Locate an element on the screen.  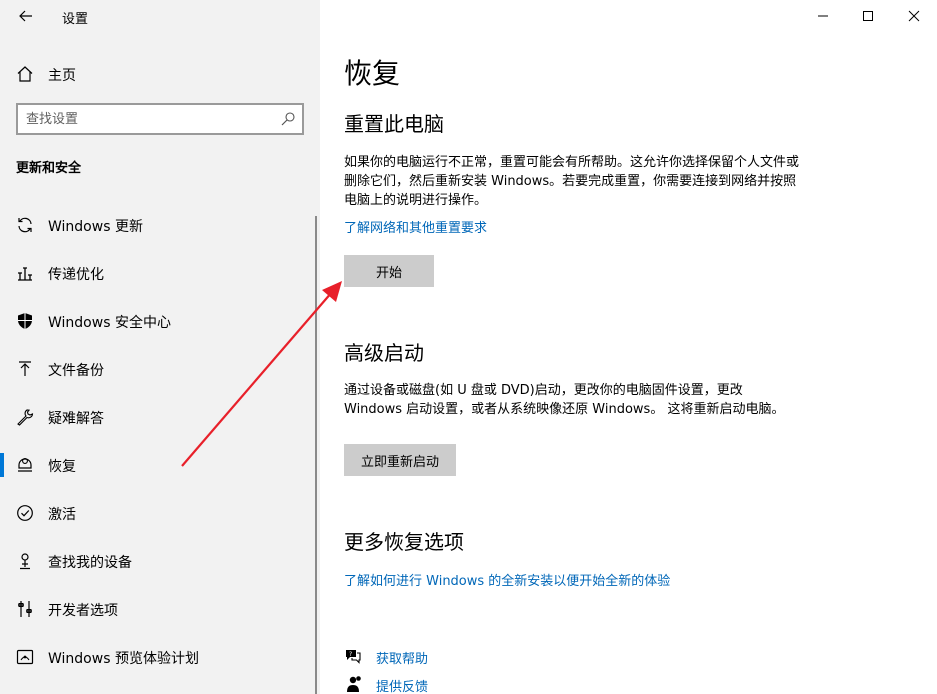
get-help-label: 获取帮助 is located at coordinates (402, 659).